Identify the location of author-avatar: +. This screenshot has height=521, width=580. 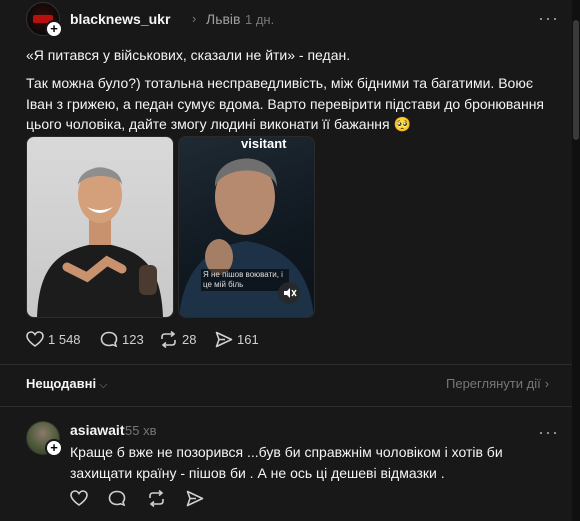
(44, 20).